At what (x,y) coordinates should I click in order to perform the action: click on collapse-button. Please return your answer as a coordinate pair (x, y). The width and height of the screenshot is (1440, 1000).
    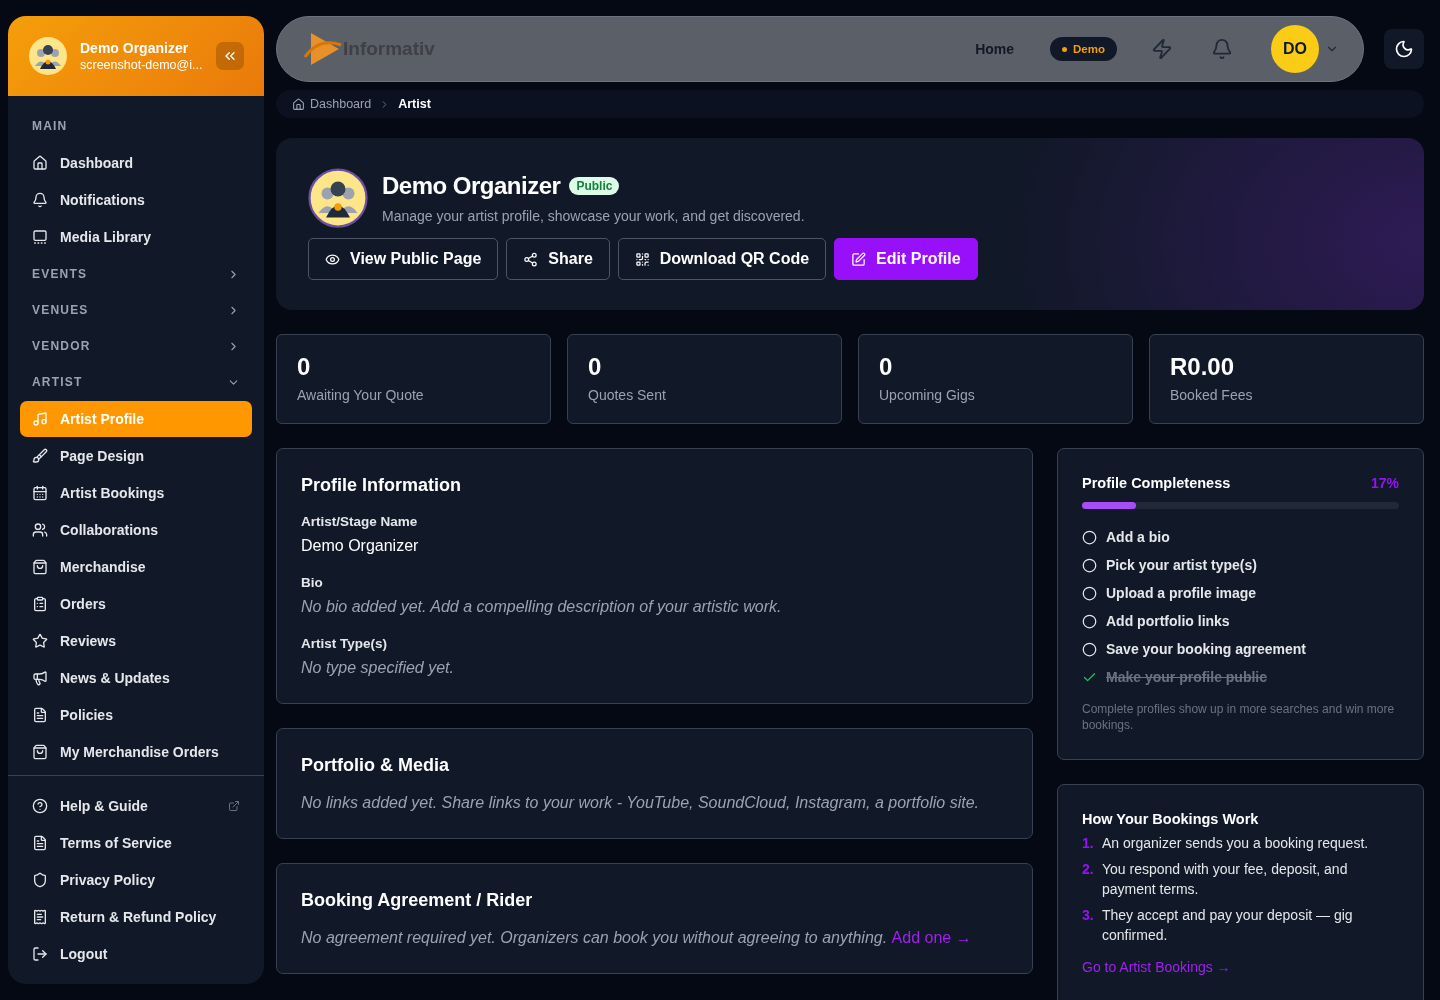
    Looking at the image, I should click on (230, 56).